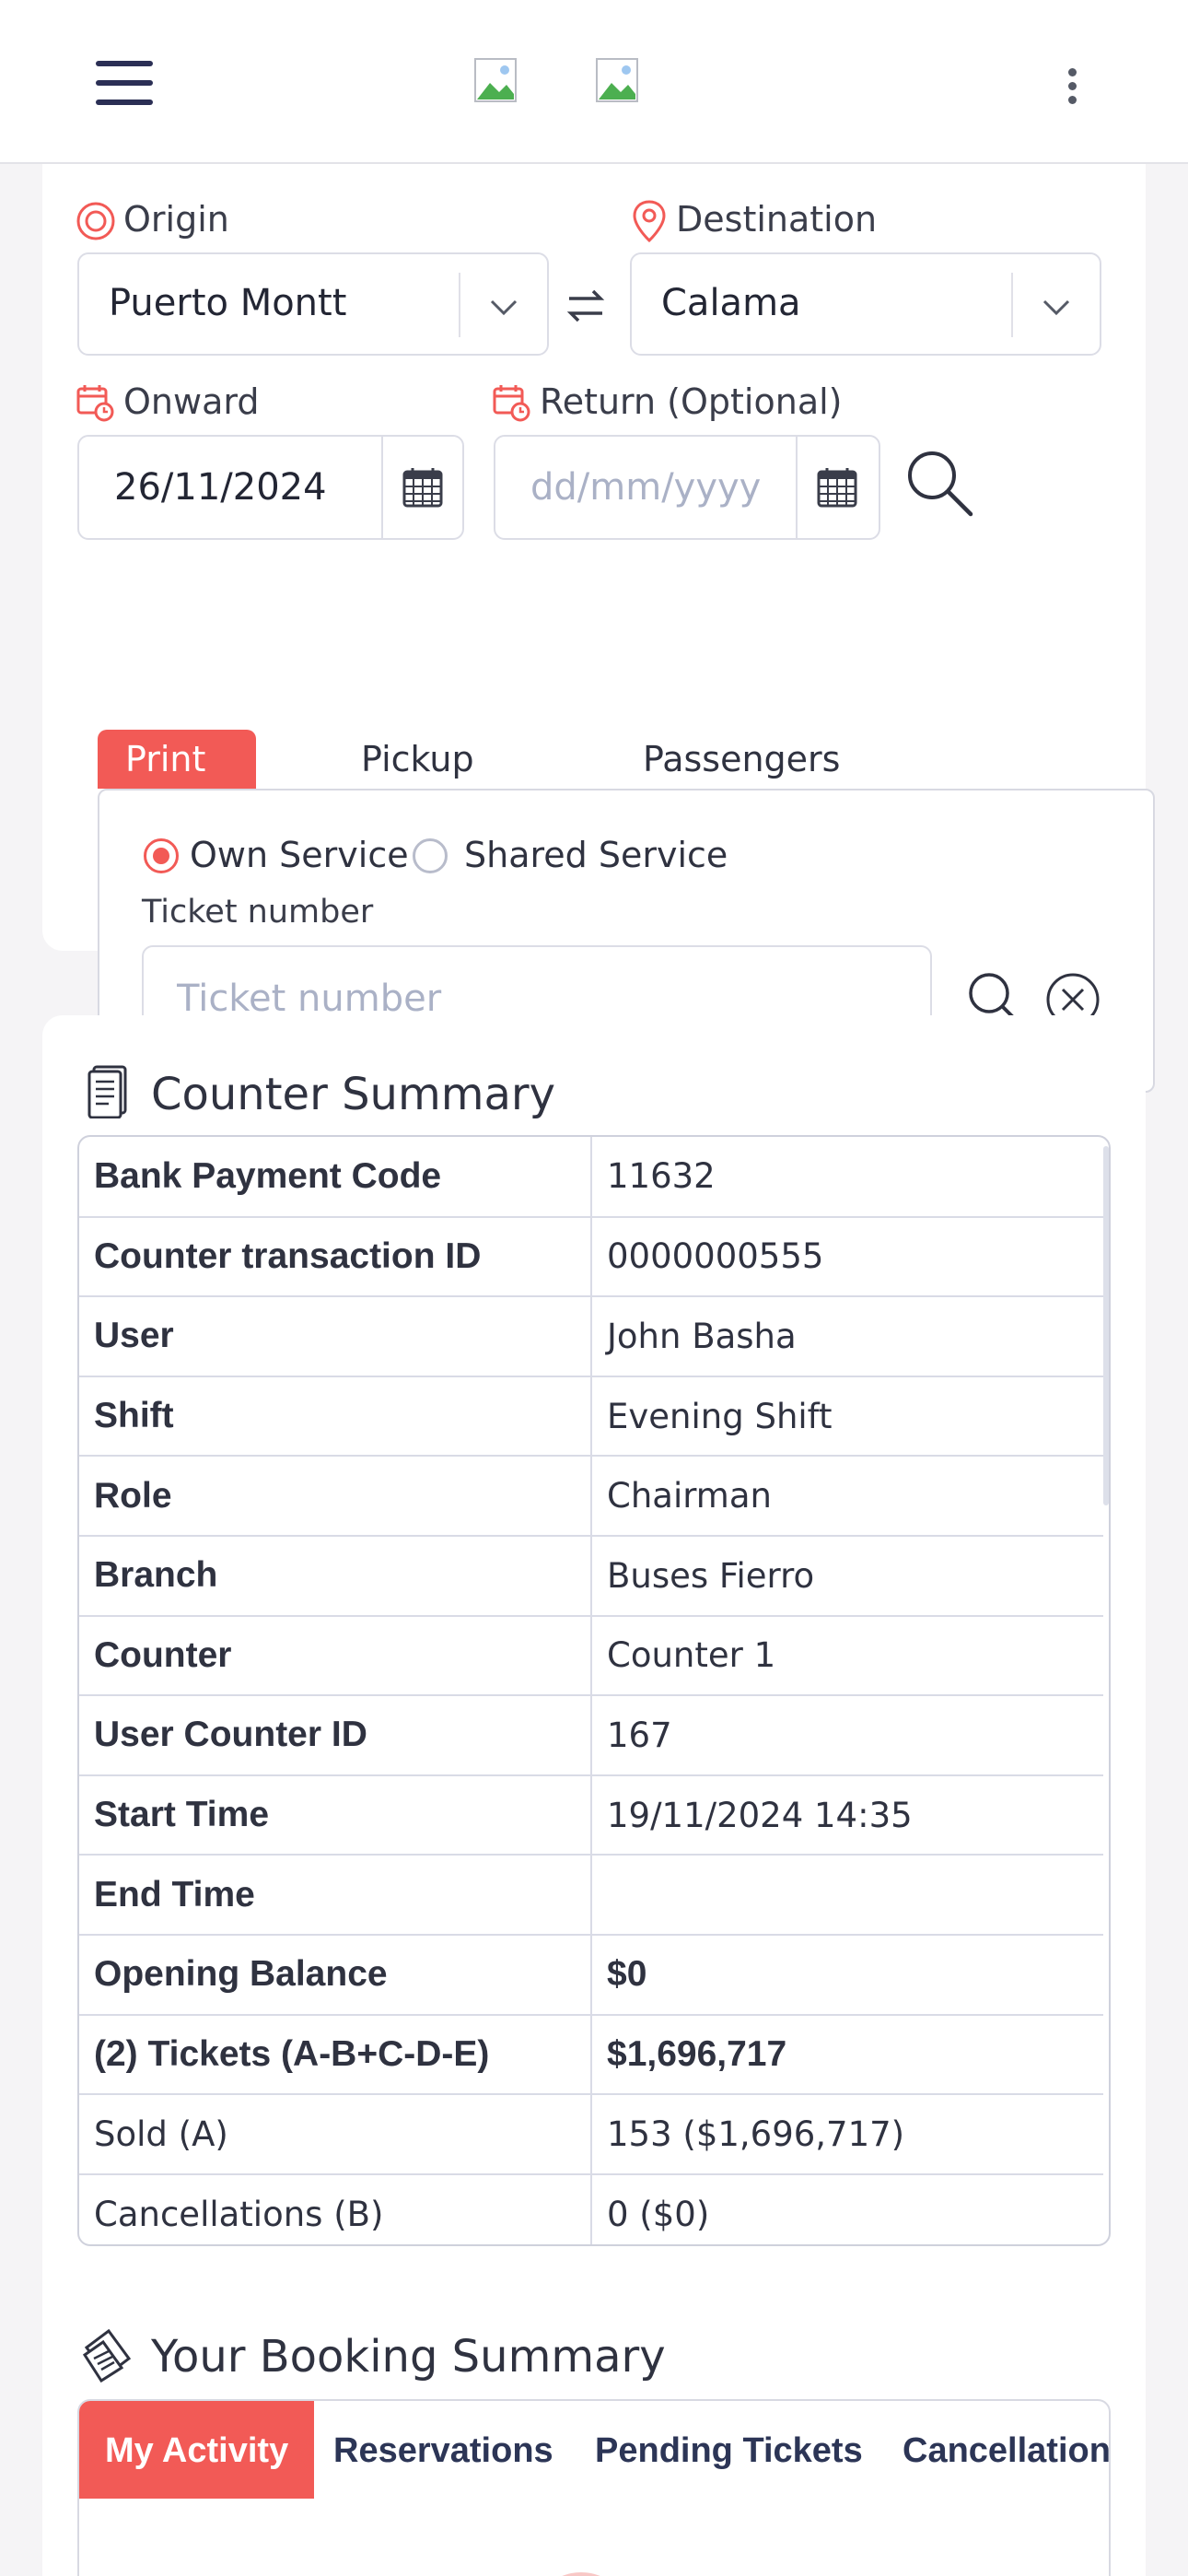  I want to click on row-value: $1,696,717, so click(847, 2055).